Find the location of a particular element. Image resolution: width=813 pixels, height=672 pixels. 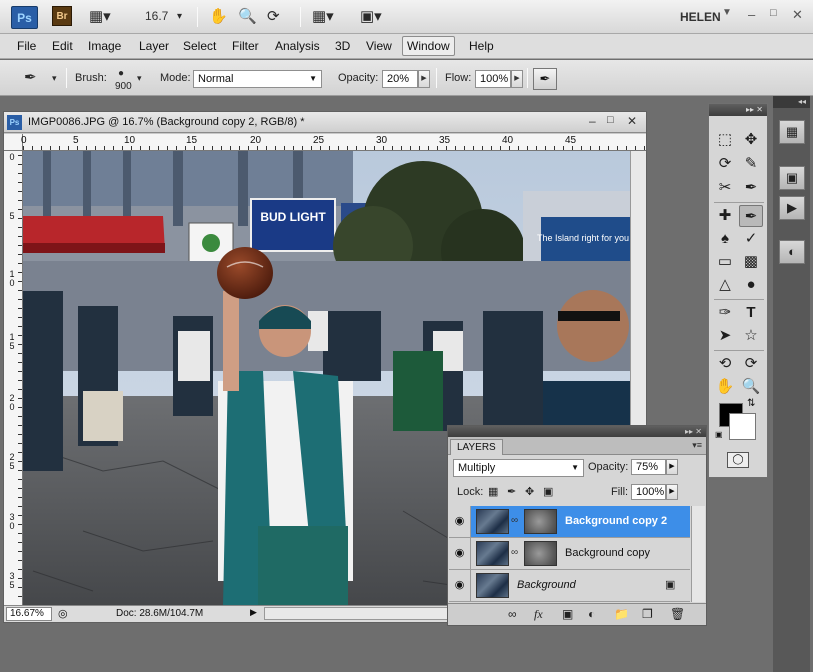

close-icon: ✕ is located at coordinates (797, 15).